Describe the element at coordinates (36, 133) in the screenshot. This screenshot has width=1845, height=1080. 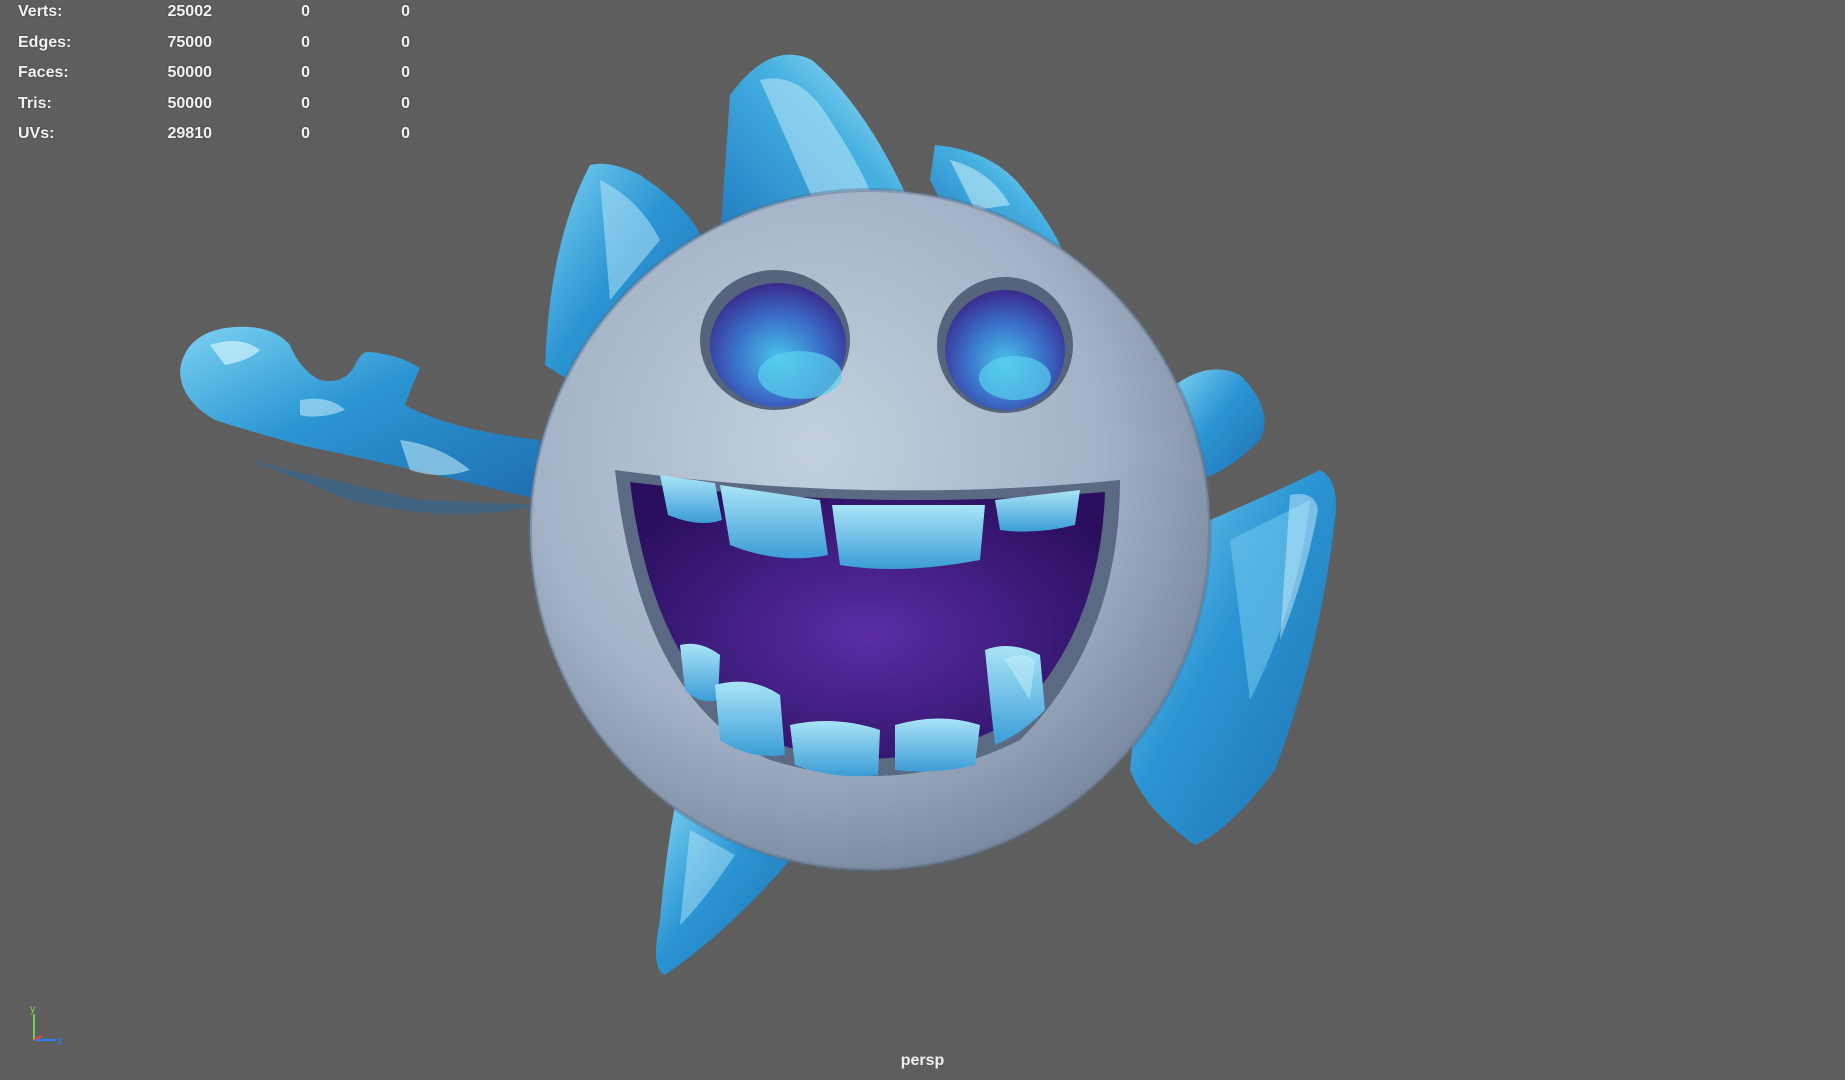
I see `hud-label: UVs:` at that location.